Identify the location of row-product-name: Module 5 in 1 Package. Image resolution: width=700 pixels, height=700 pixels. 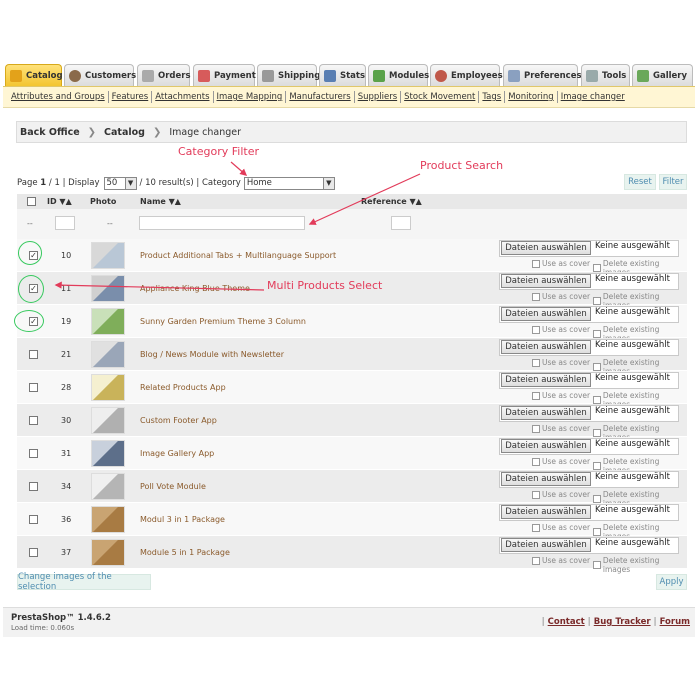
(185, 552).